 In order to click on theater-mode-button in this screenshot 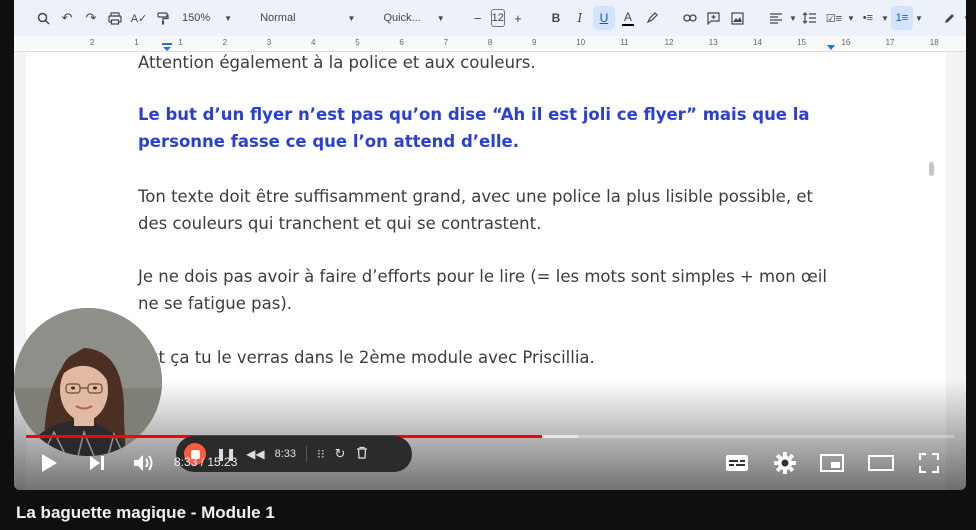, I will do `click(881, 463)`.